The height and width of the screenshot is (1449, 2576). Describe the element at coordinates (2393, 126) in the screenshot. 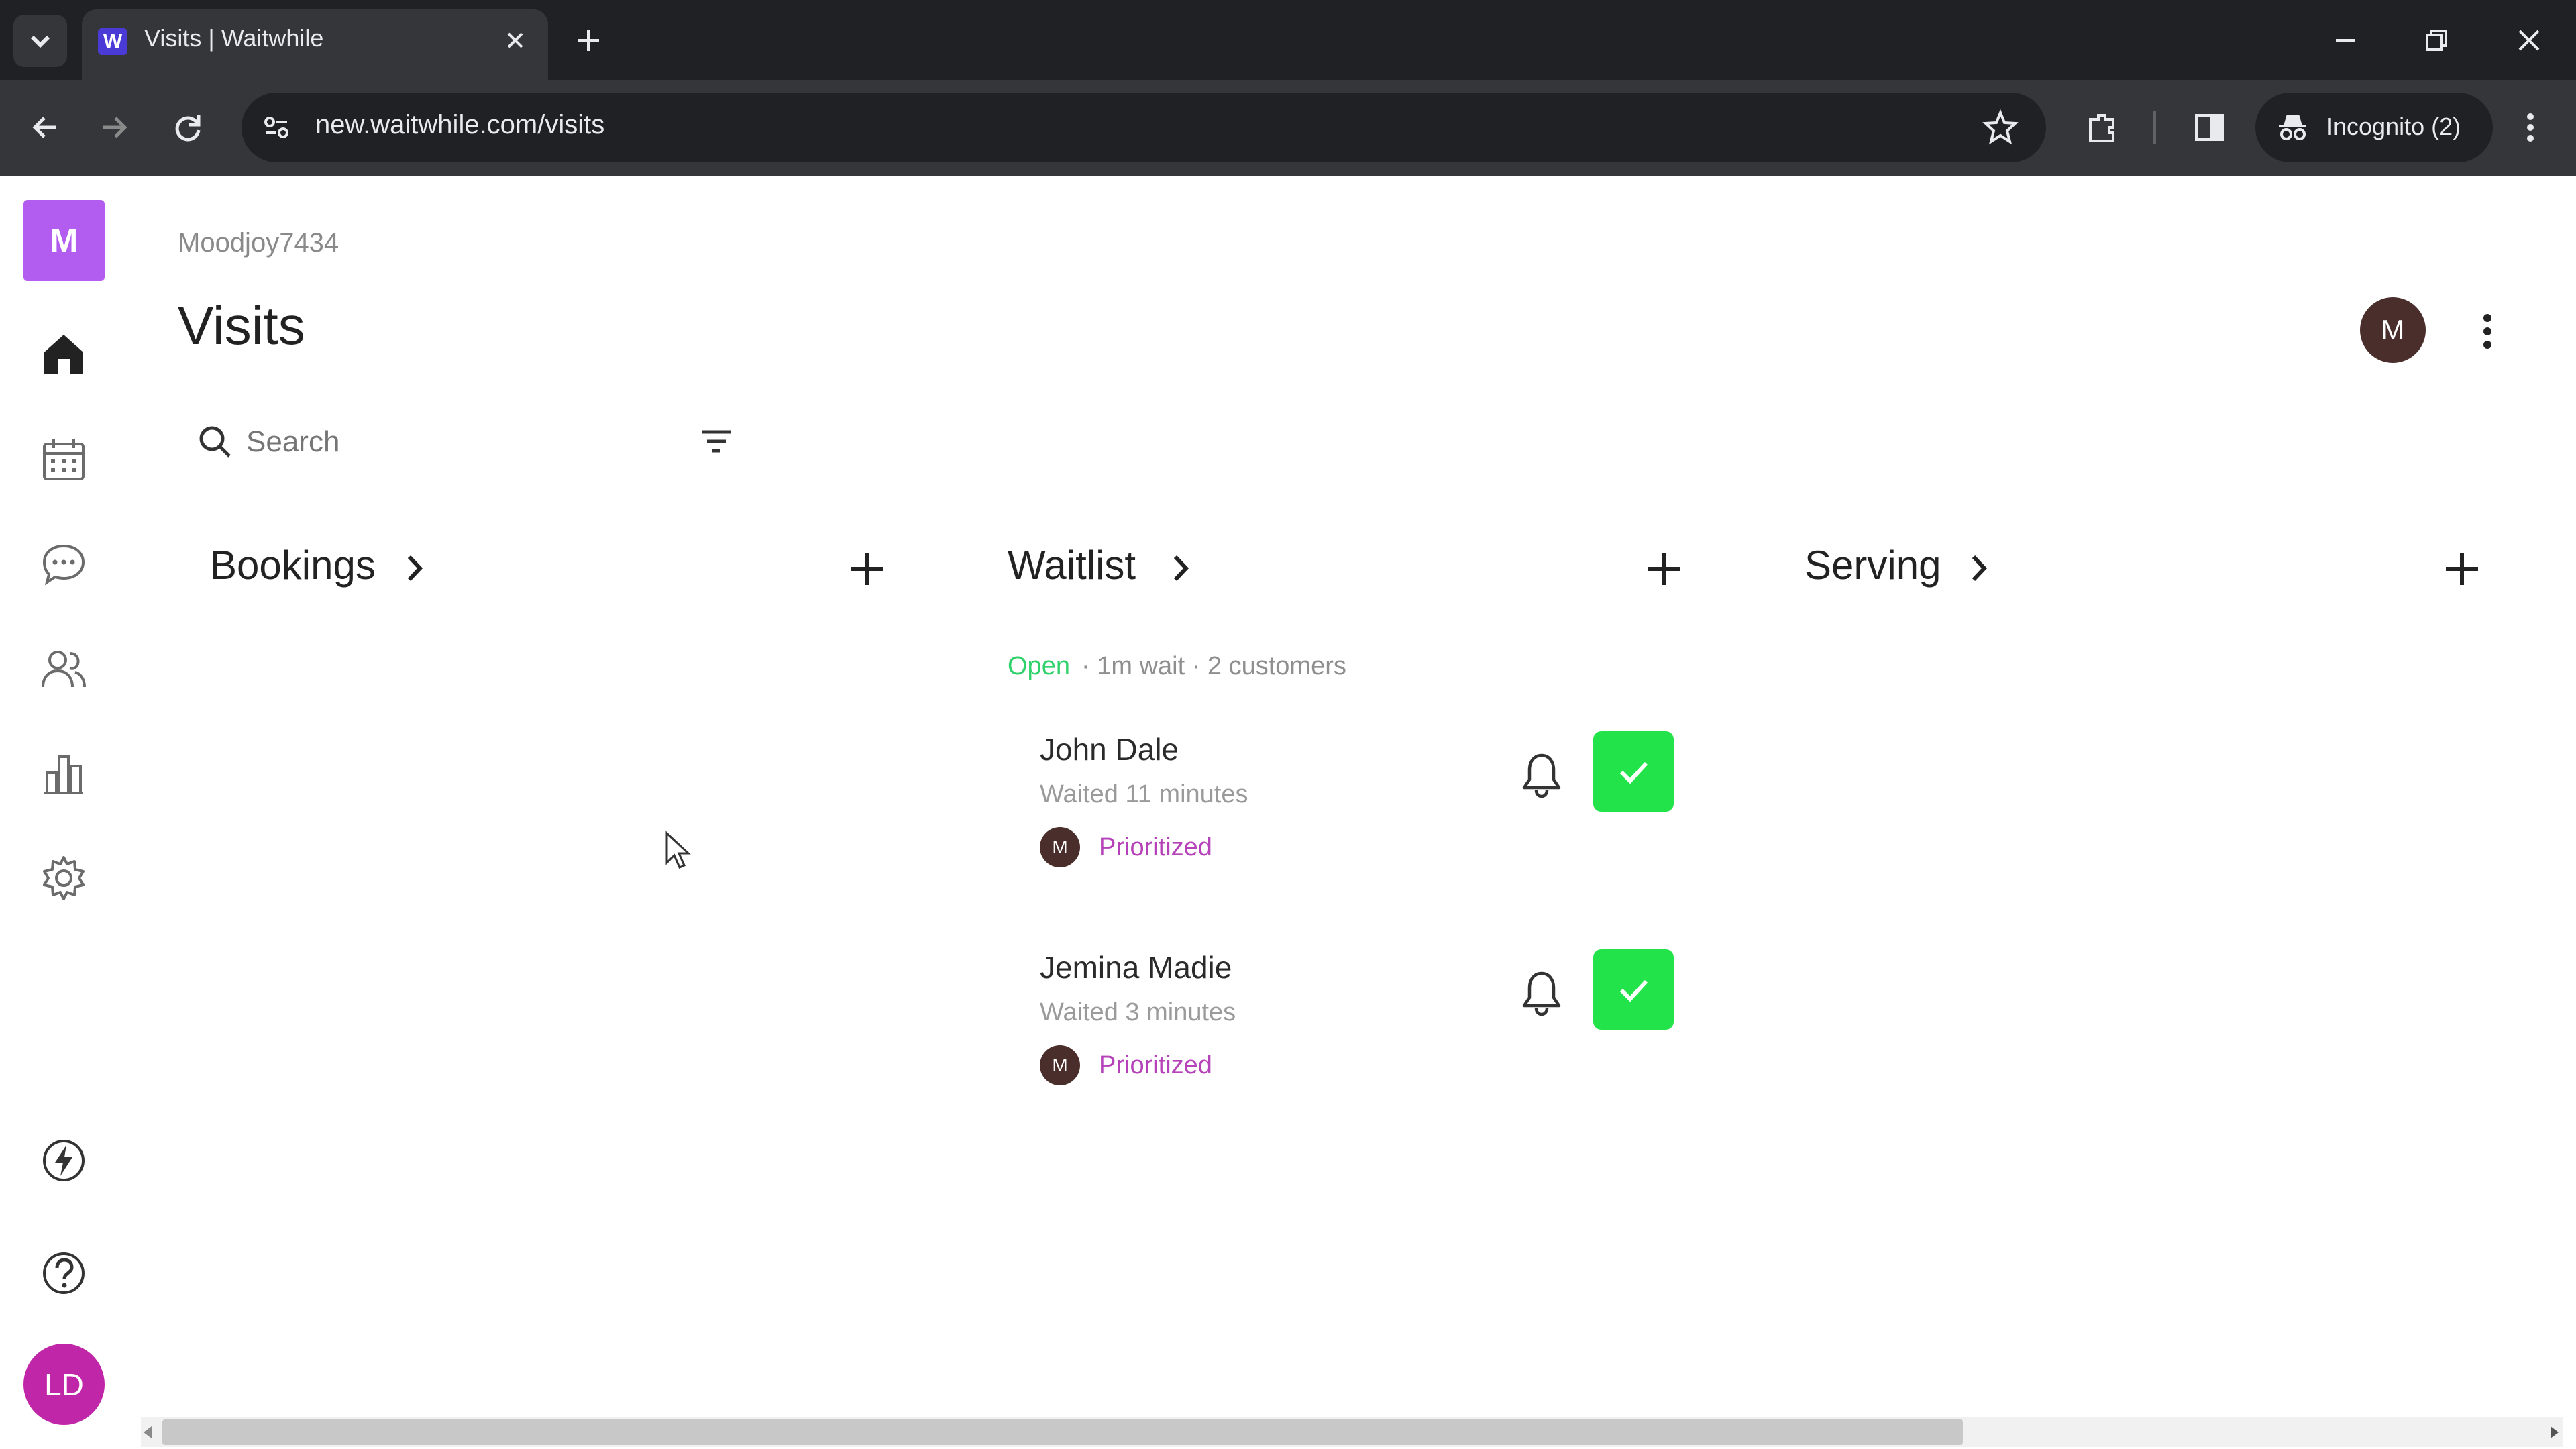

I see `incognito-label: Incognito (2)` at that location.